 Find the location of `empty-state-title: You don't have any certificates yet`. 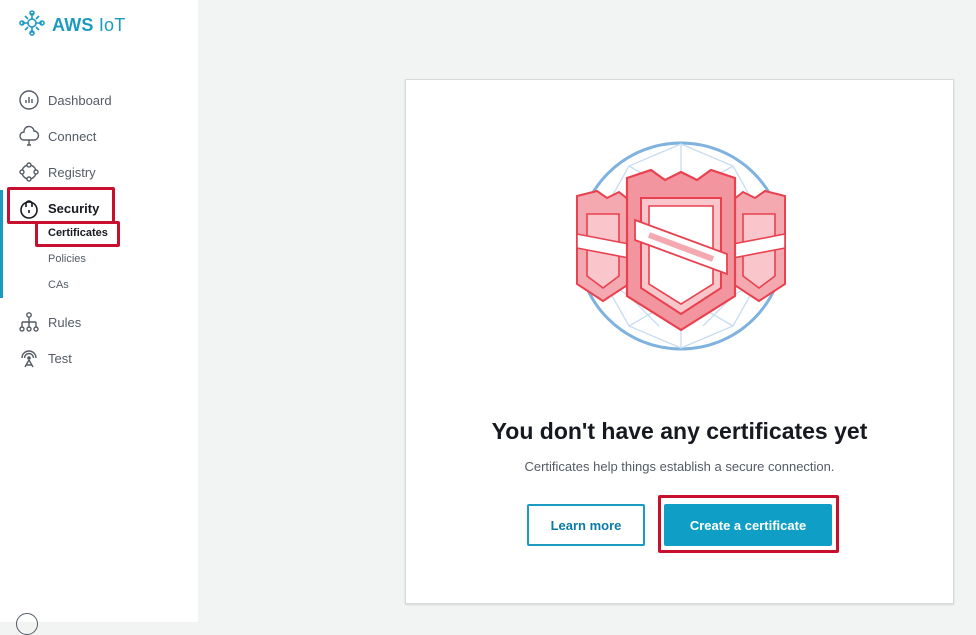

empty-state-title: You don't have any certificates yet is located at coordinates (679, 431).